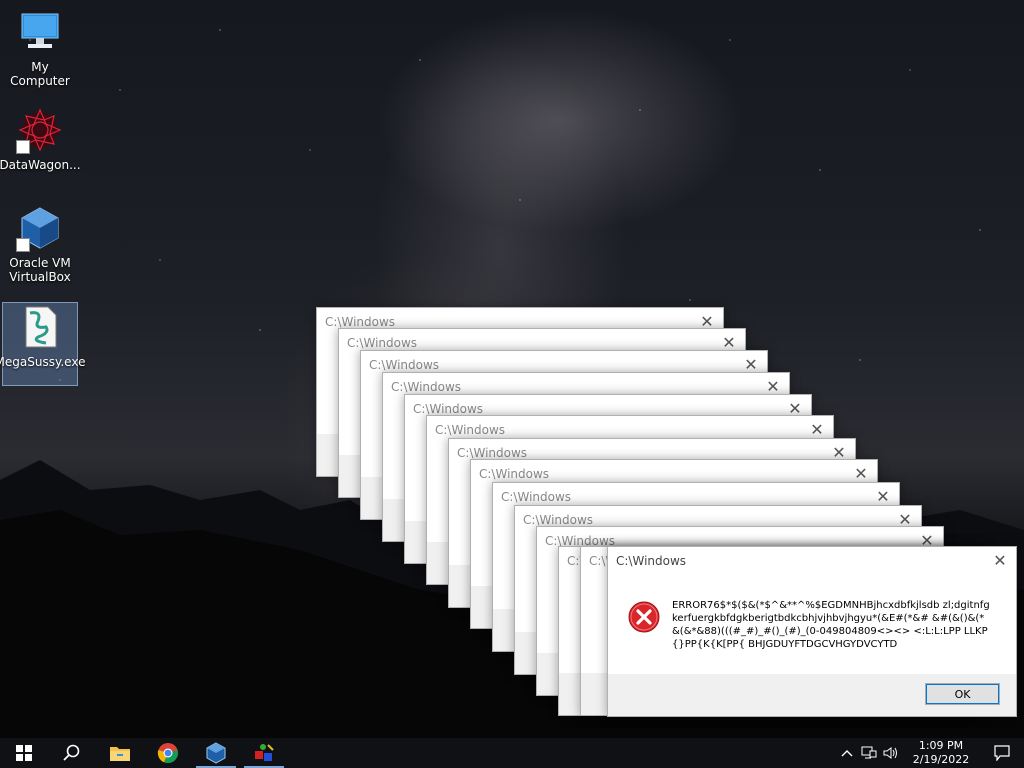 This screenshot has width=1024, height=768. I want to click on system-tray: 1:09 PM 2/19/2022, so click(930, 753).